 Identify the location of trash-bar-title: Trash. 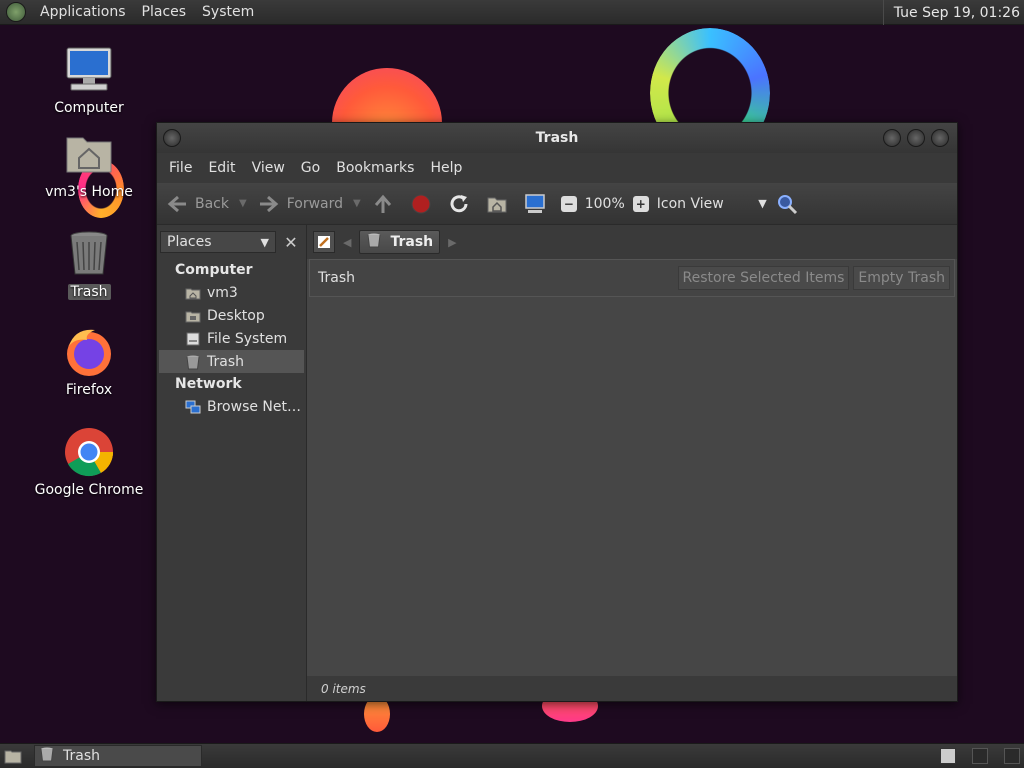
(336, 278).